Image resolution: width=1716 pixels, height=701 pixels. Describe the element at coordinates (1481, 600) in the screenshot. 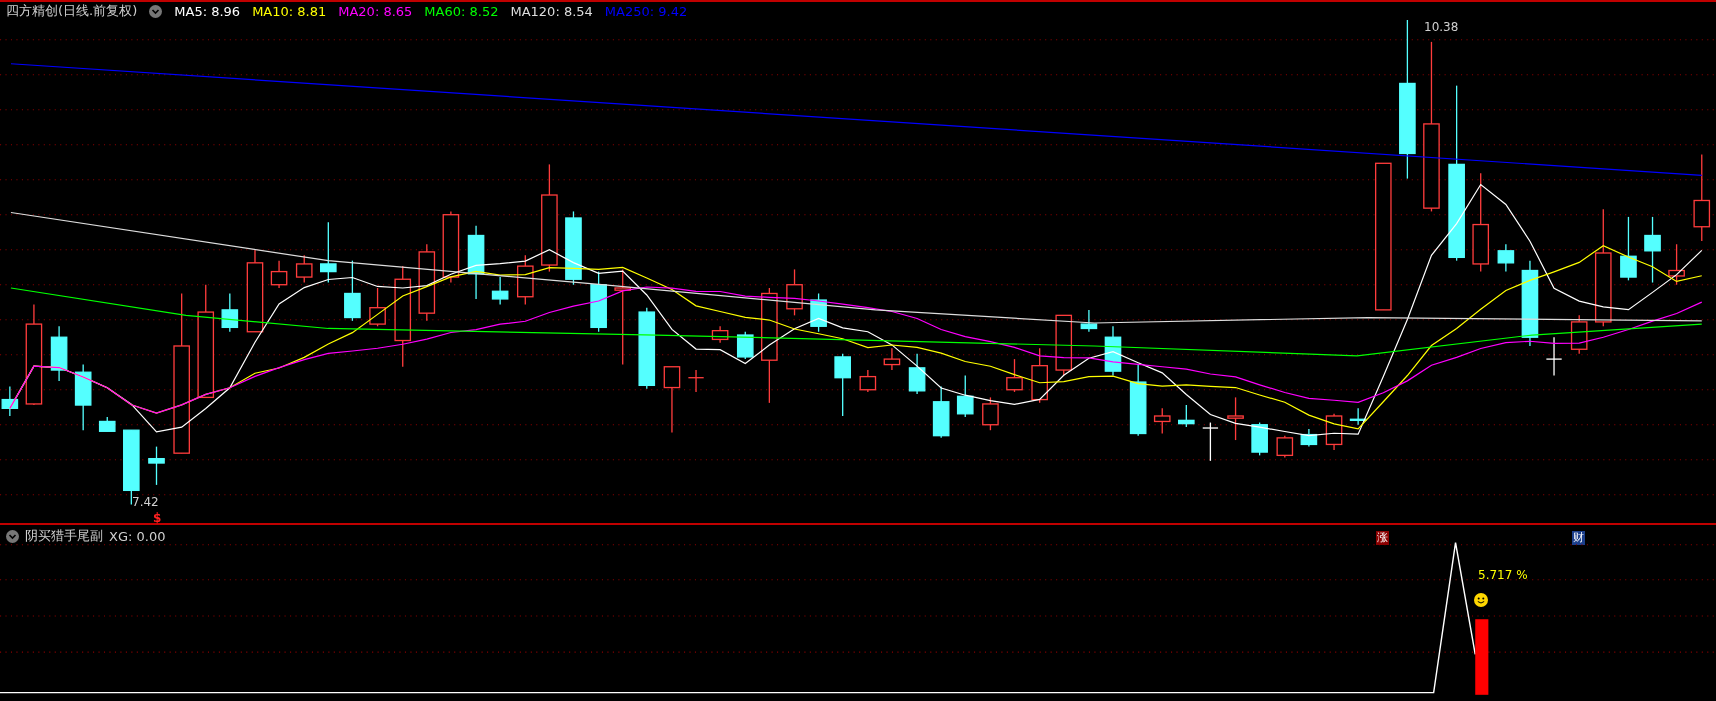

I see `smiley-icon` at that location.